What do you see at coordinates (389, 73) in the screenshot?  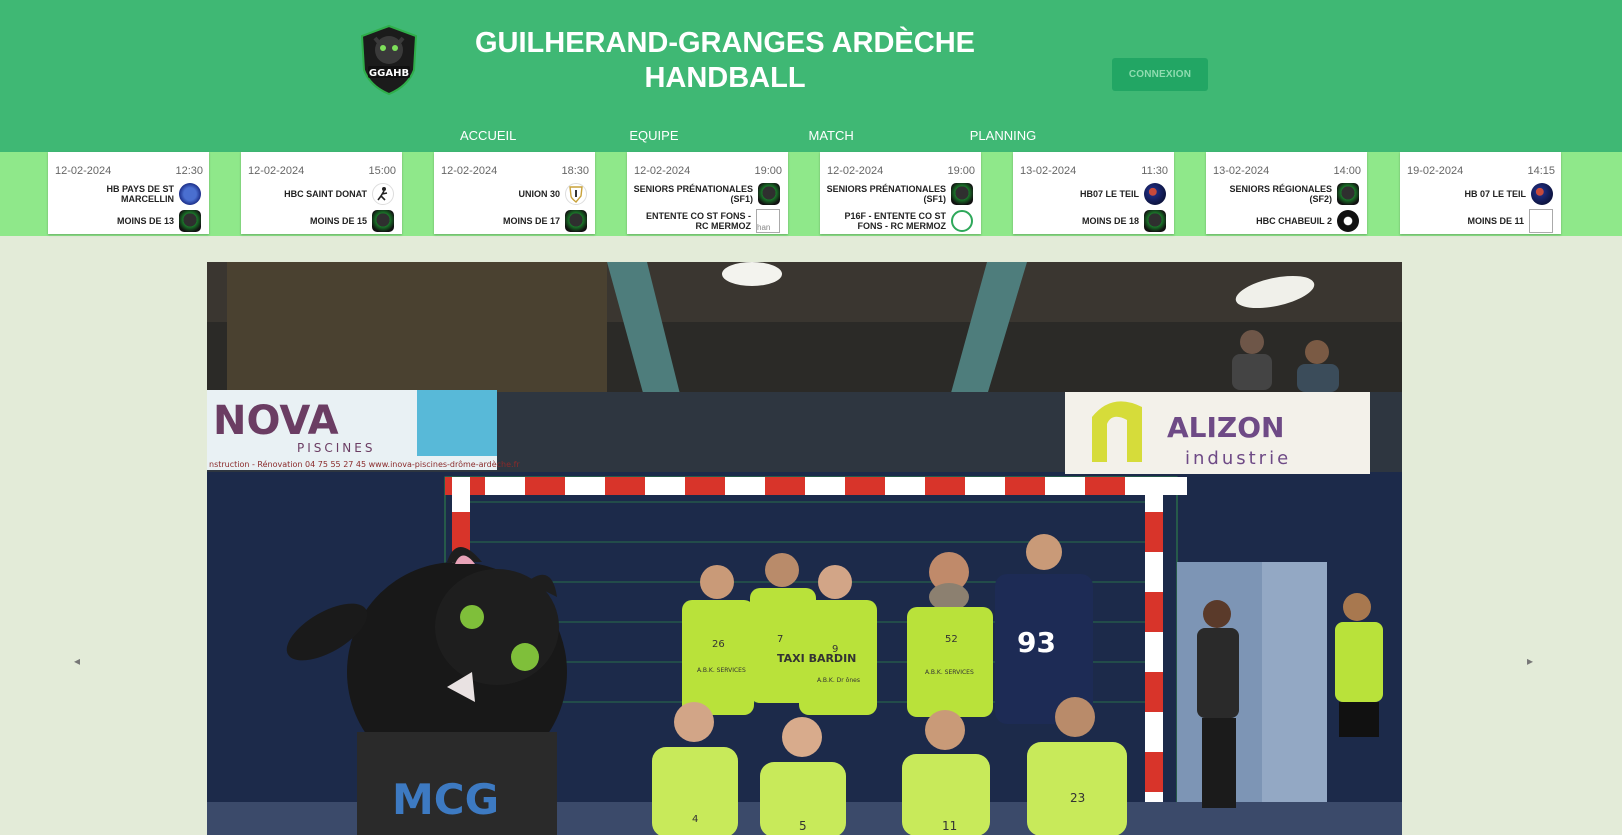 I see `logo-text: GGAHB` at bounding box center [389, 73].